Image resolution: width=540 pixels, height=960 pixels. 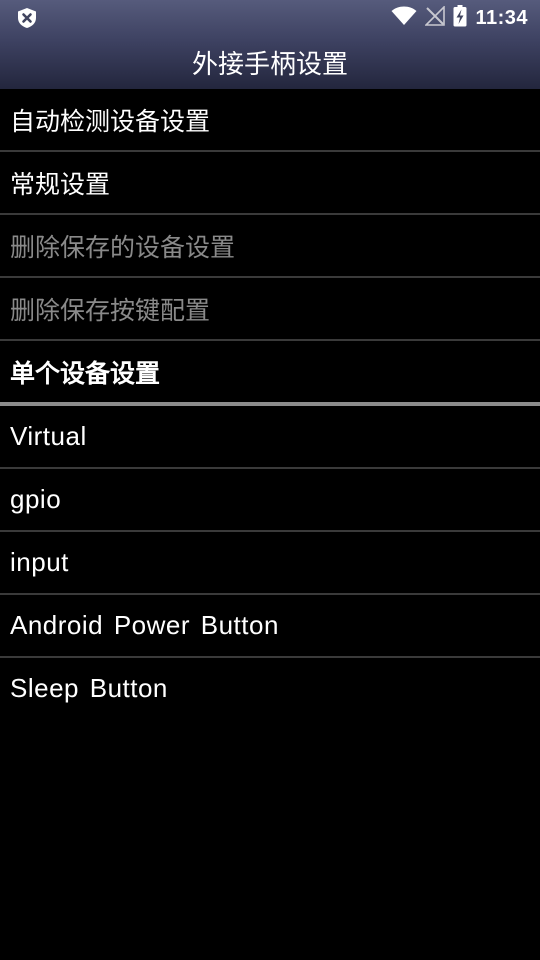 I want to click on device-item-input: input, so click(x=270, y=563).